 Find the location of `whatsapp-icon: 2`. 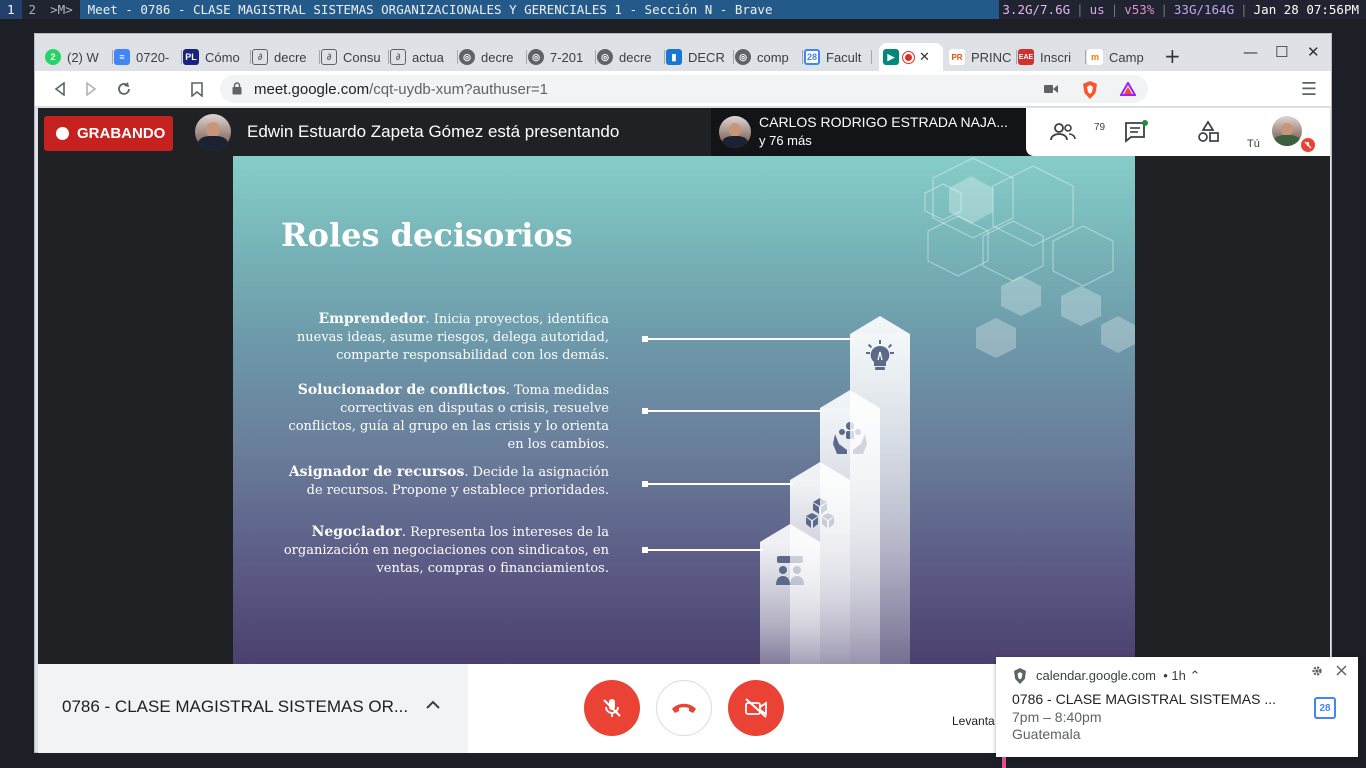

whatsapp-icon: 2 is located at coordinates (53, 57).